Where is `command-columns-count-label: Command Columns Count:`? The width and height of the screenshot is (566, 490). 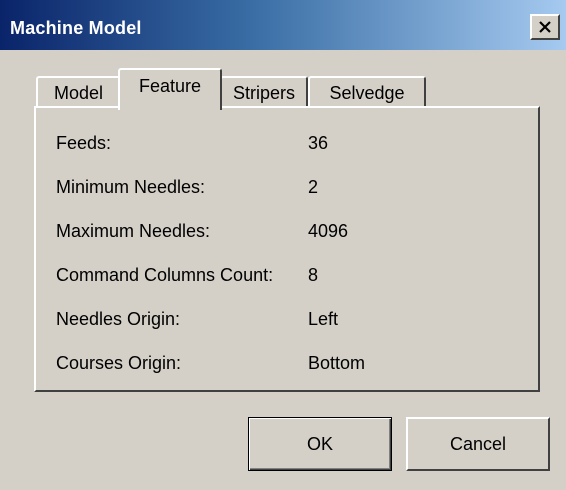
command-columns-count-label: Command Columns Count: is located at coordinates (165, 274).